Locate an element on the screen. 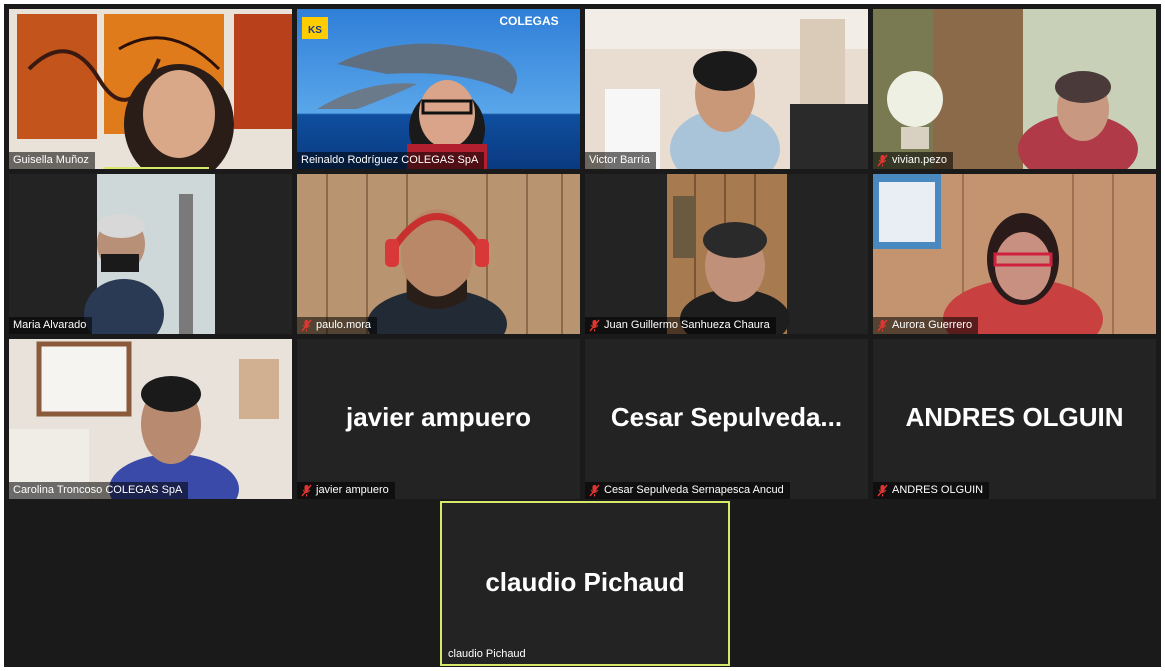 The height and width of the screenshot is (671, 1165). name-text: Juan Guillermo Sanhueza Chaura is located at coordinates (687, 325).